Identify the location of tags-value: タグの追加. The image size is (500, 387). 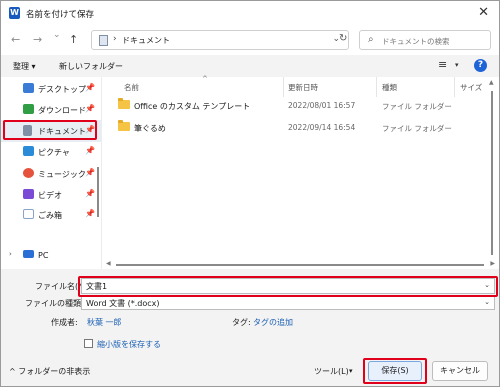
(273, 322).